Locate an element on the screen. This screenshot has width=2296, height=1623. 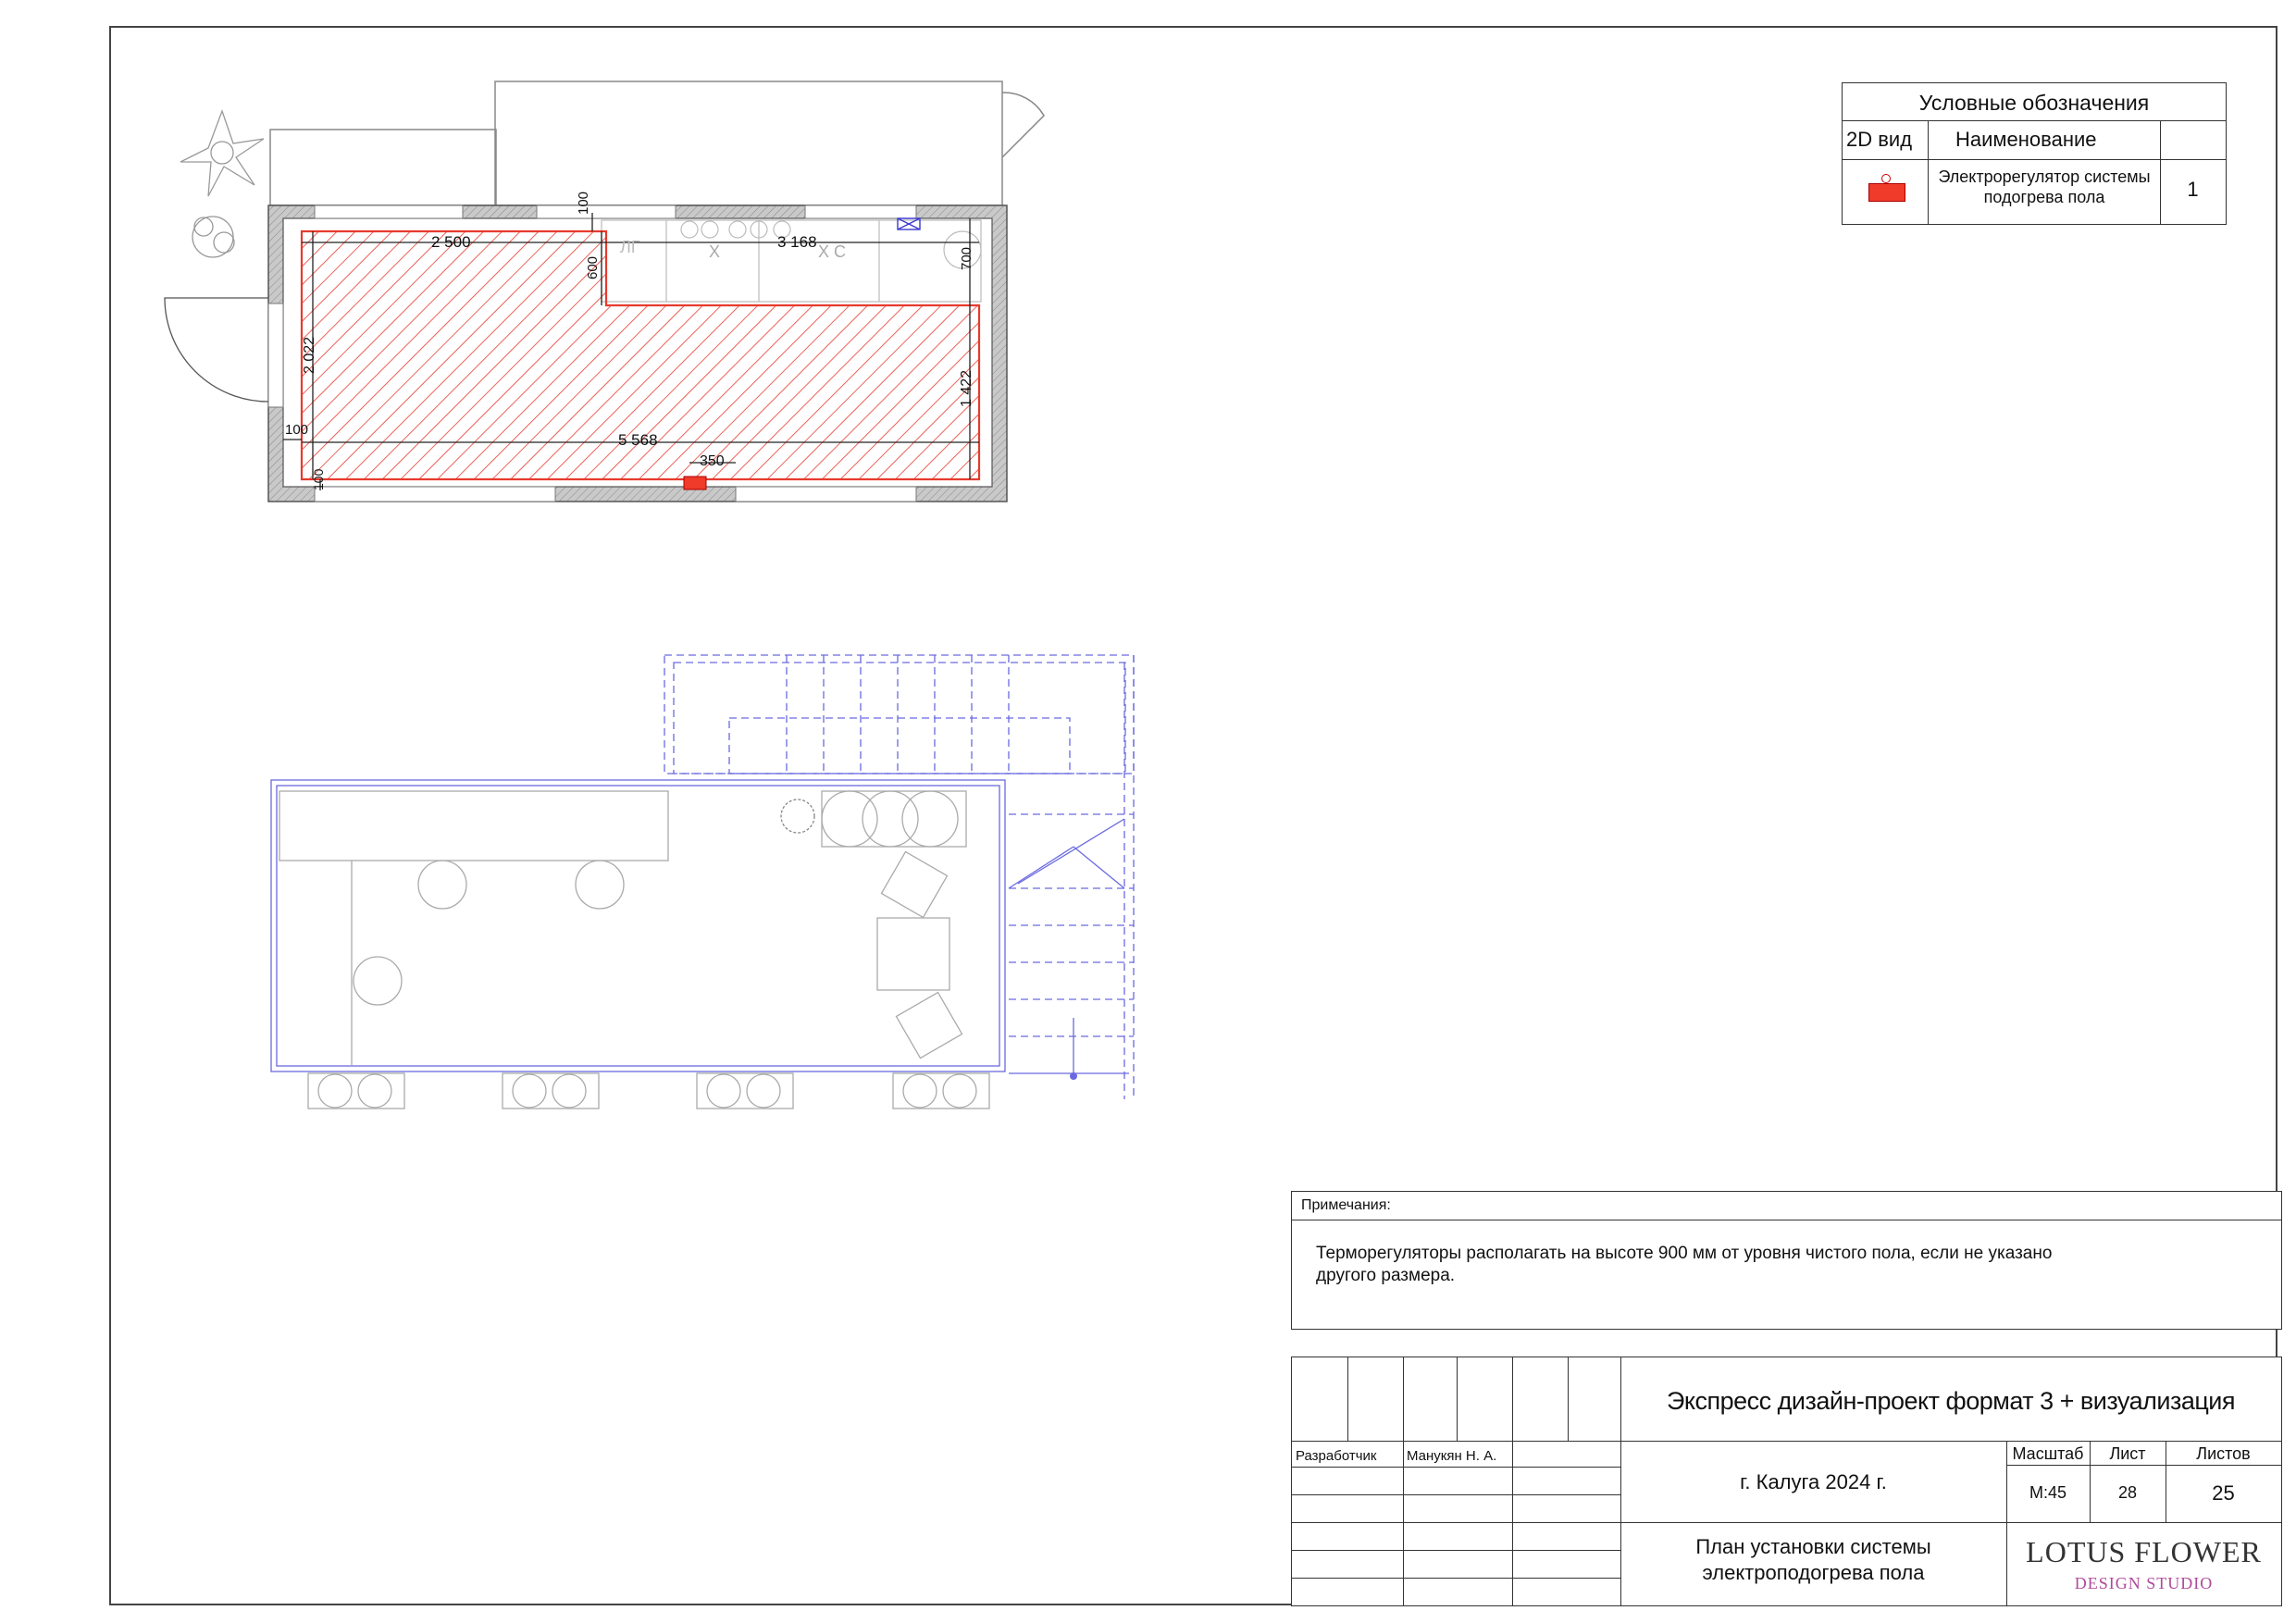
upper-floor-plan is located at coordinates (702, 881).